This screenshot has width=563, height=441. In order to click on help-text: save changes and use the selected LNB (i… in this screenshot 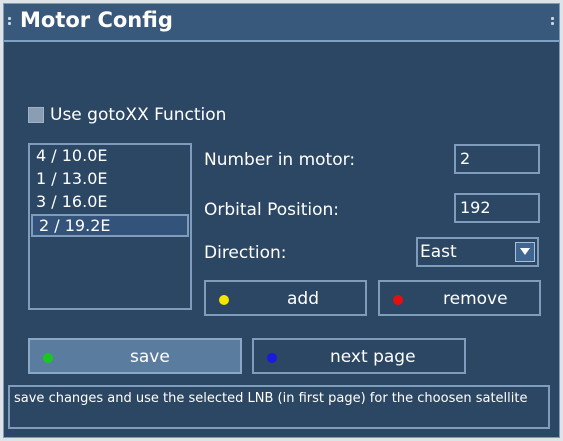, I will do `click(271, 398)`.